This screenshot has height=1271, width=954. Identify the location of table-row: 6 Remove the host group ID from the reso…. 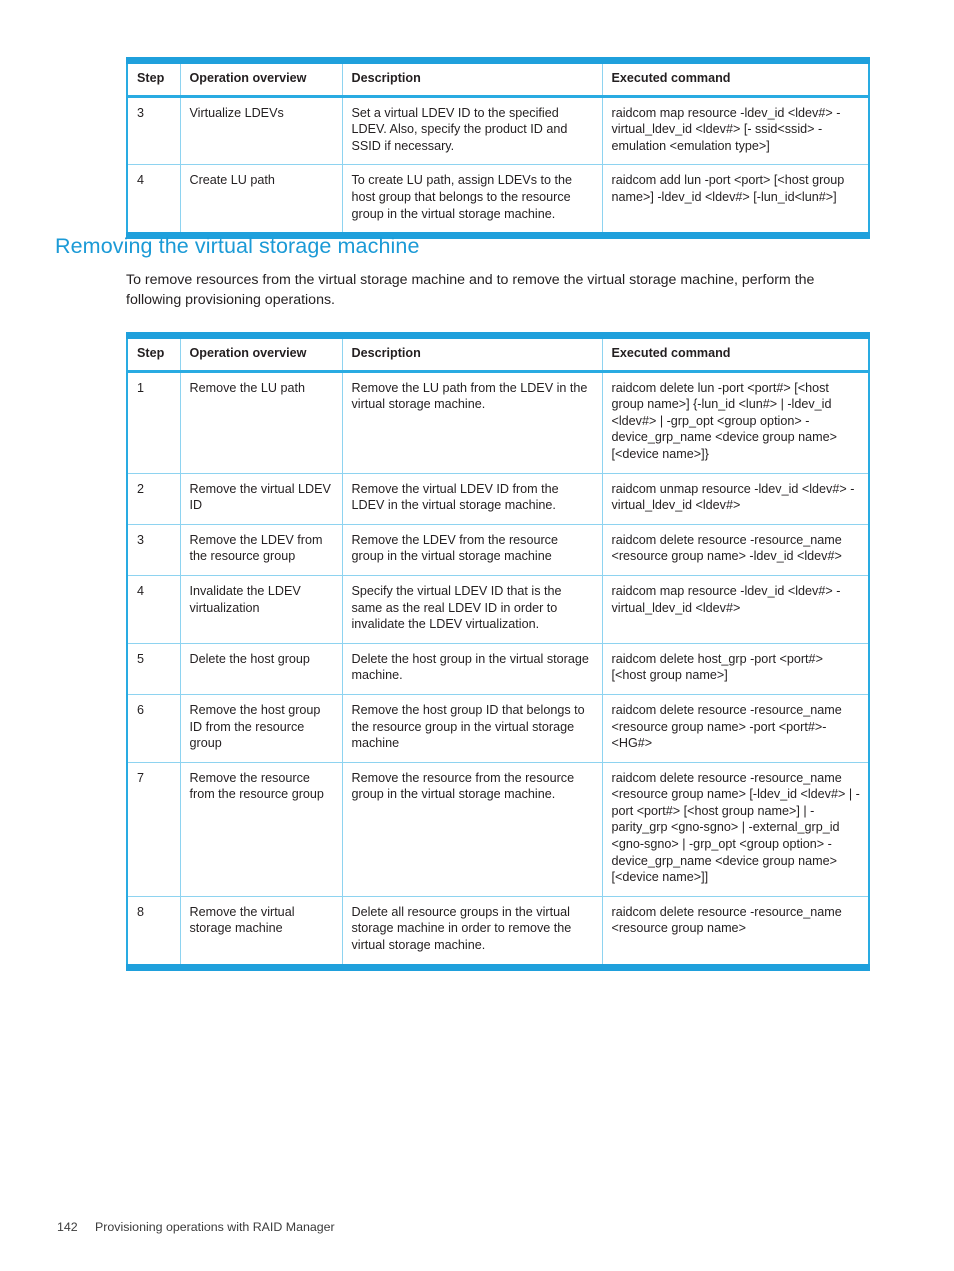
(498, 728).